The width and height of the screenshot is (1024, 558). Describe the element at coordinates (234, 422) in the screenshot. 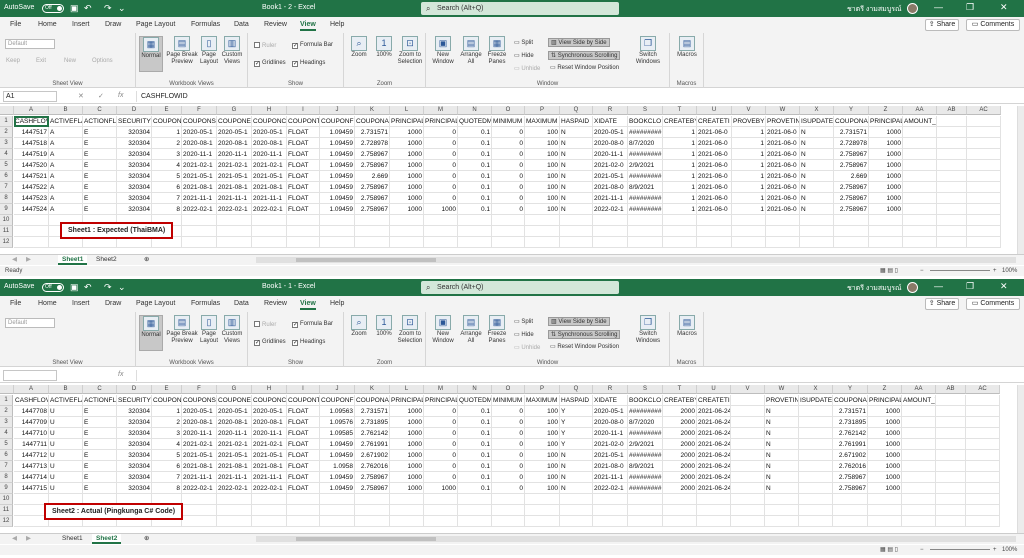

I see `table-cell: 2020-08-1` at that location.